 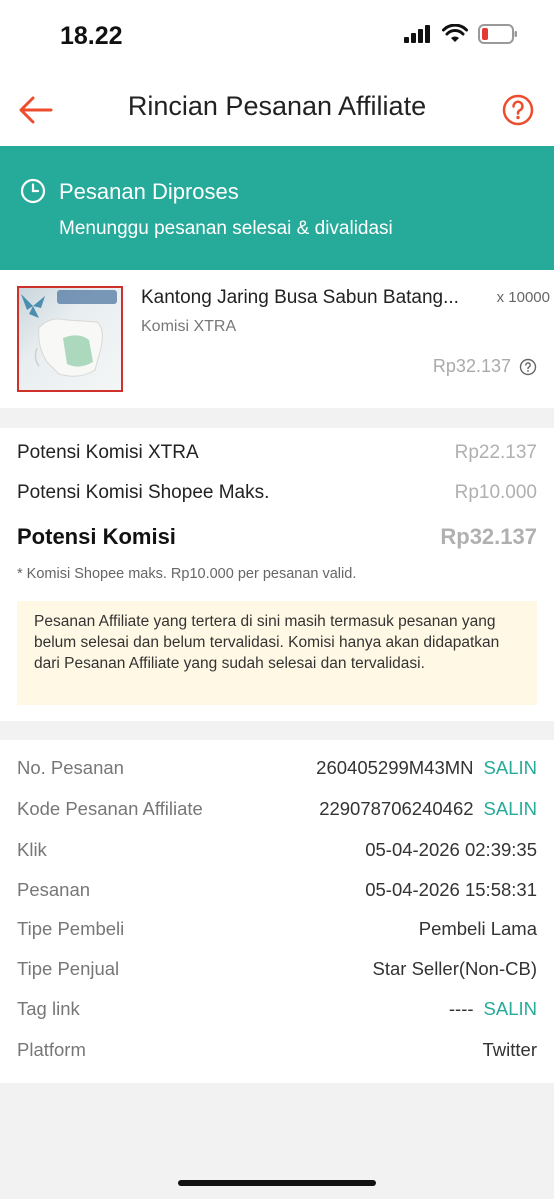 I want to click on commission-value: Rp10.000, so click(x=495, y=492).